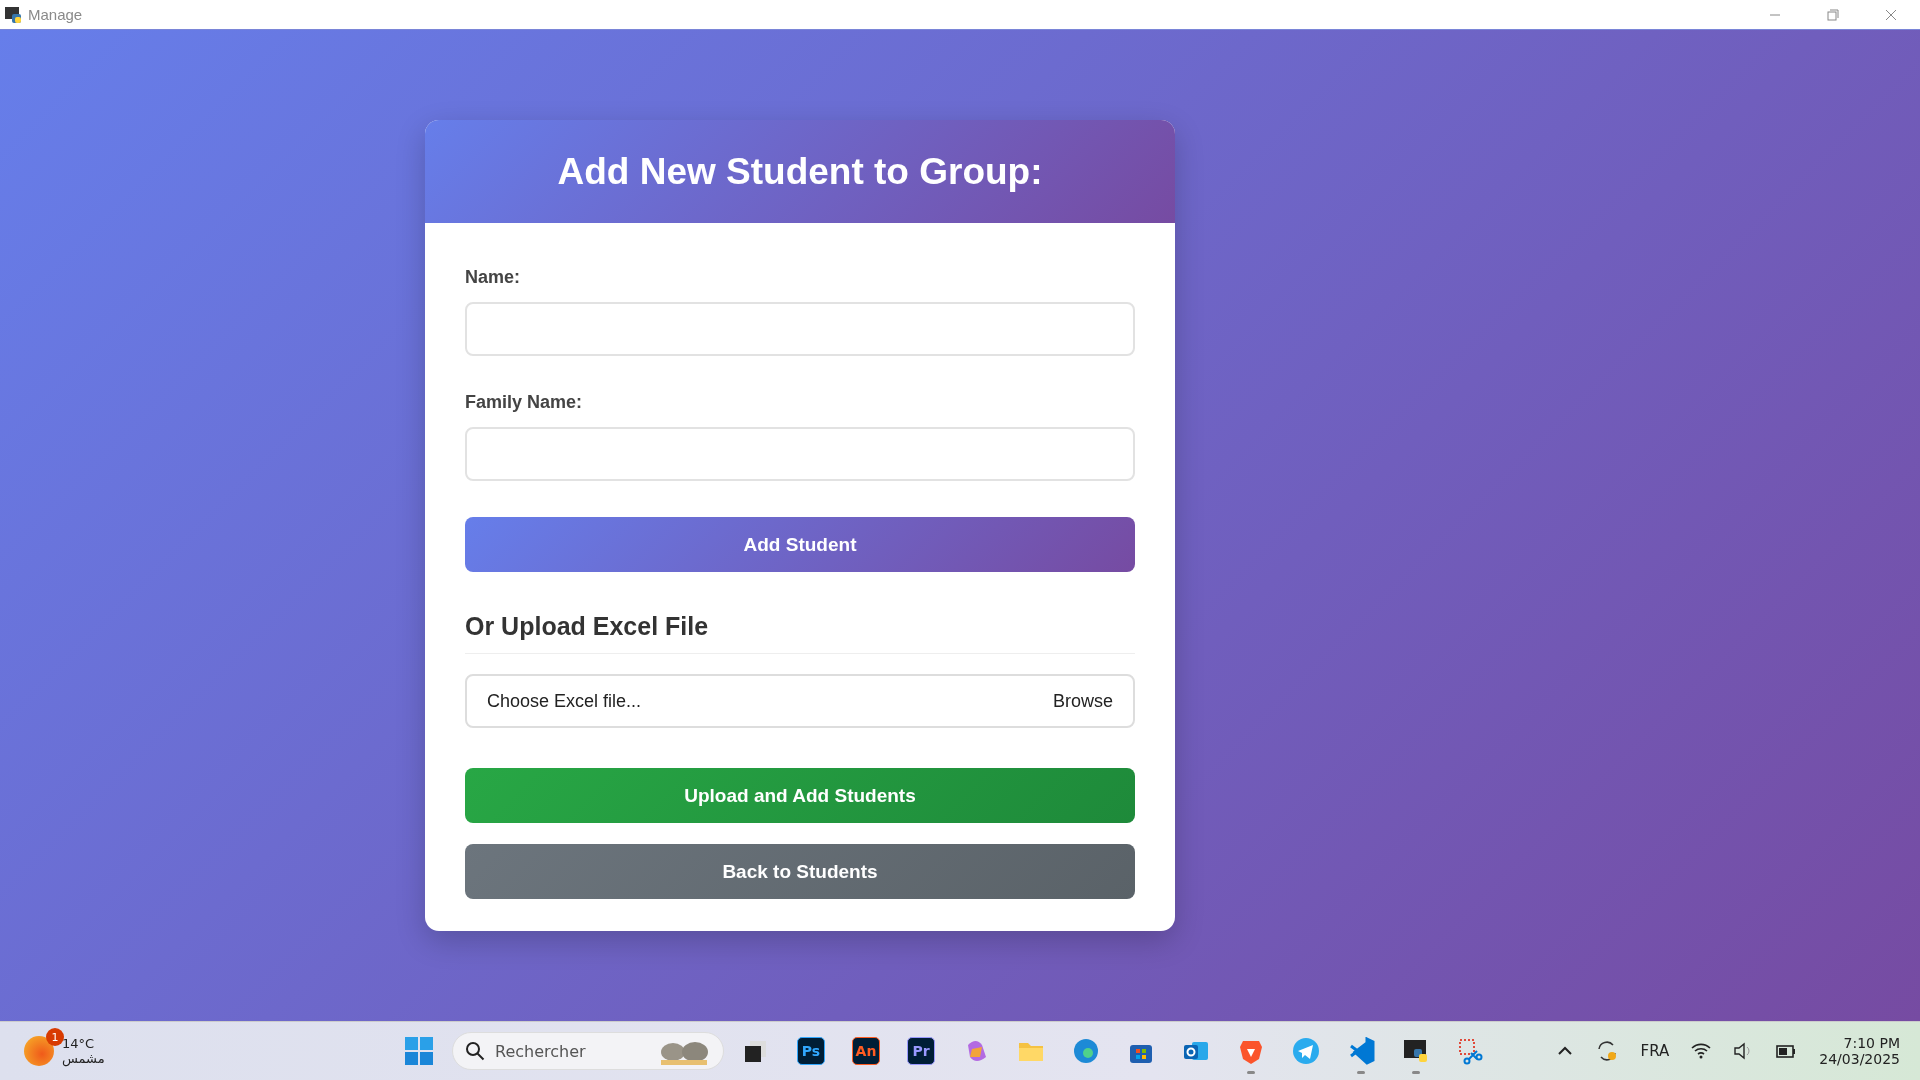 The image size is (1920, 1080). Describe the element at coordinates (1306, 1051) in the screenshot. I see `paper-plane-icon` at that location.